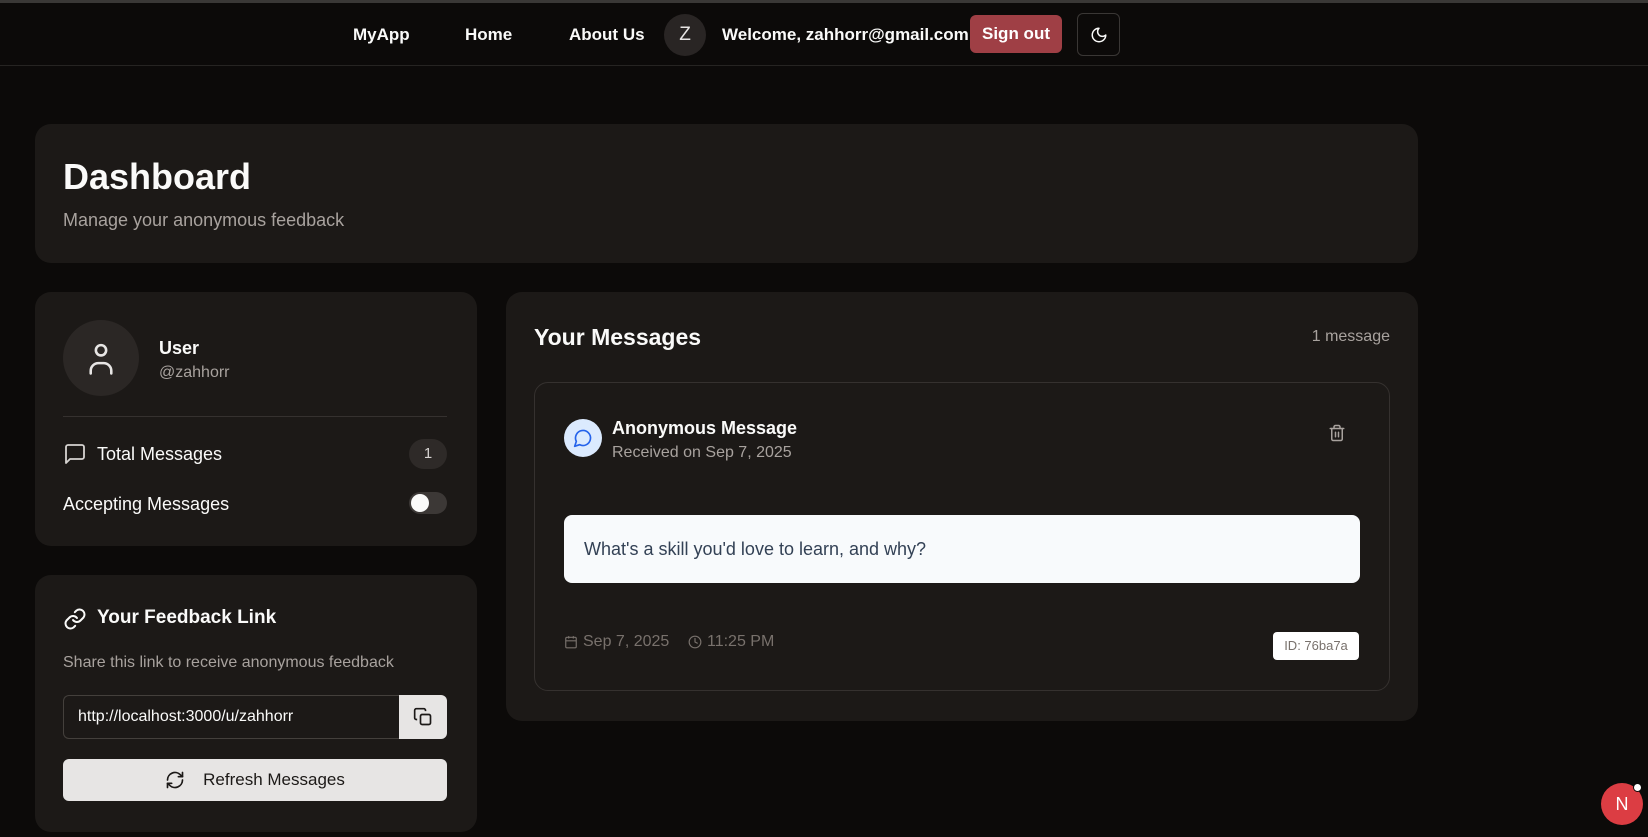 Image resolution: width=1648 pixels, height=837 pixels. I want to click on profile-handle: @zahhorr, so click(194, 372).